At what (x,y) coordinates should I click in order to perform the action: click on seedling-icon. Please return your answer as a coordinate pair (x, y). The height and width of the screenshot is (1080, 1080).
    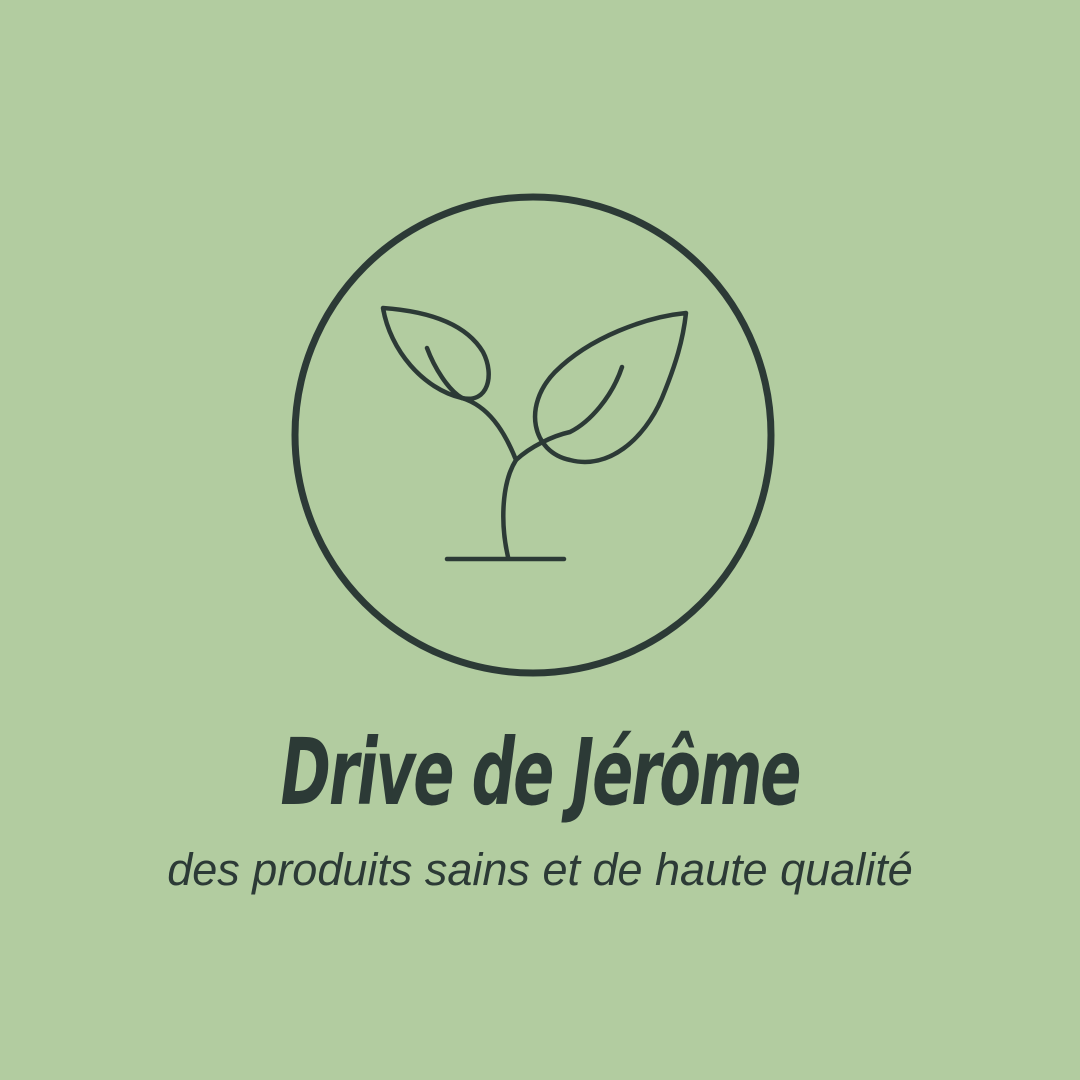
    Looking at the image, I should click on (534, 433).